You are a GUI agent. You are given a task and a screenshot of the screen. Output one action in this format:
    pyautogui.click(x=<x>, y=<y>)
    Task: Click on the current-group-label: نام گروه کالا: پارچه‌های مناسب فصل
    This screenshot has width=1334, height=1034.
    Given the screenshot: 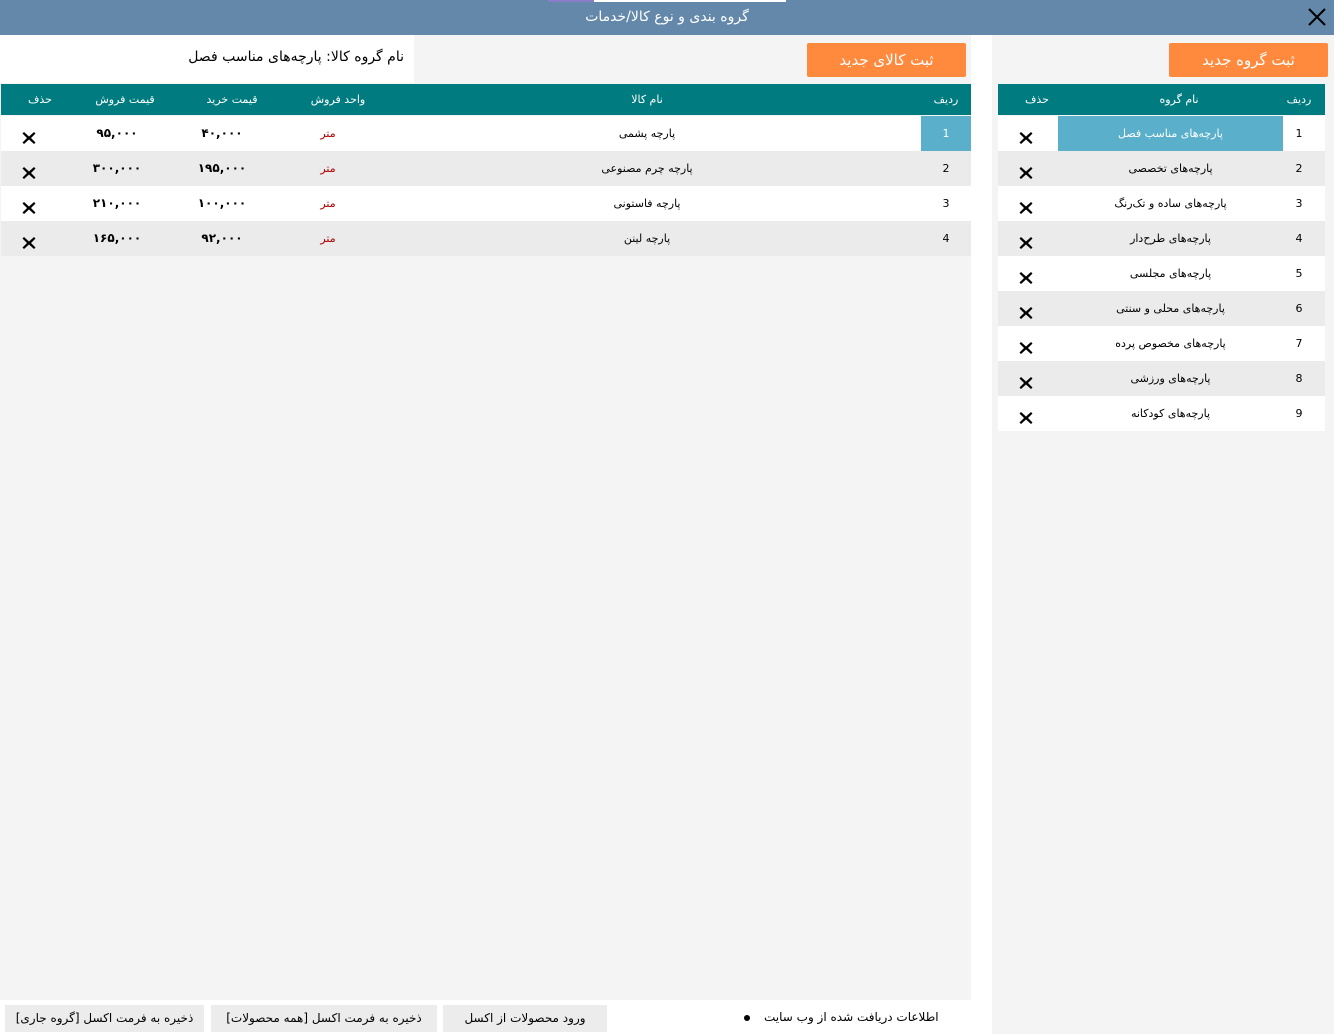 What is the action you would take?
    pyautogui.click(x=296, y=57)
    